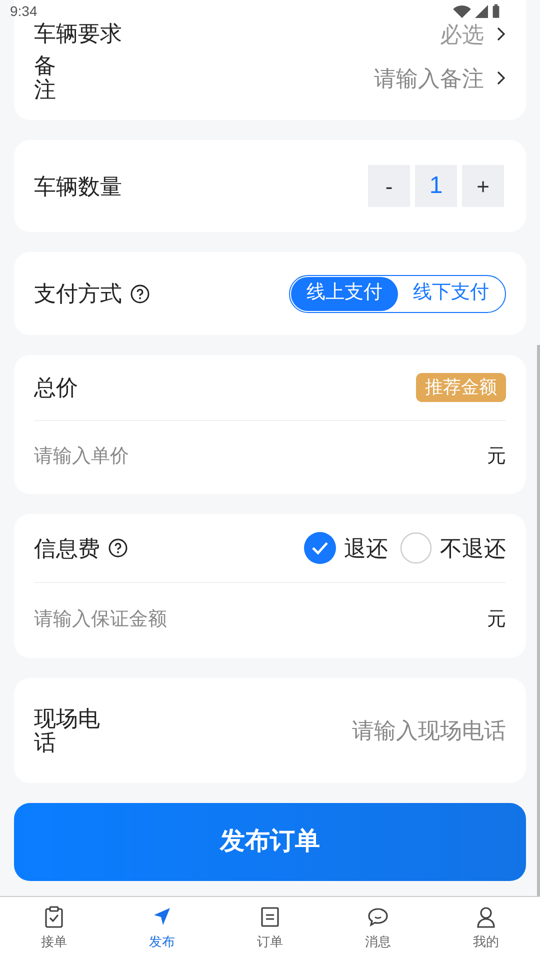 This screenshot has height=960, width=540. What do you see at coordinates (320, 548) in the screenshot?
I see `checked-radio-icon` at bounding box center [320, 548].